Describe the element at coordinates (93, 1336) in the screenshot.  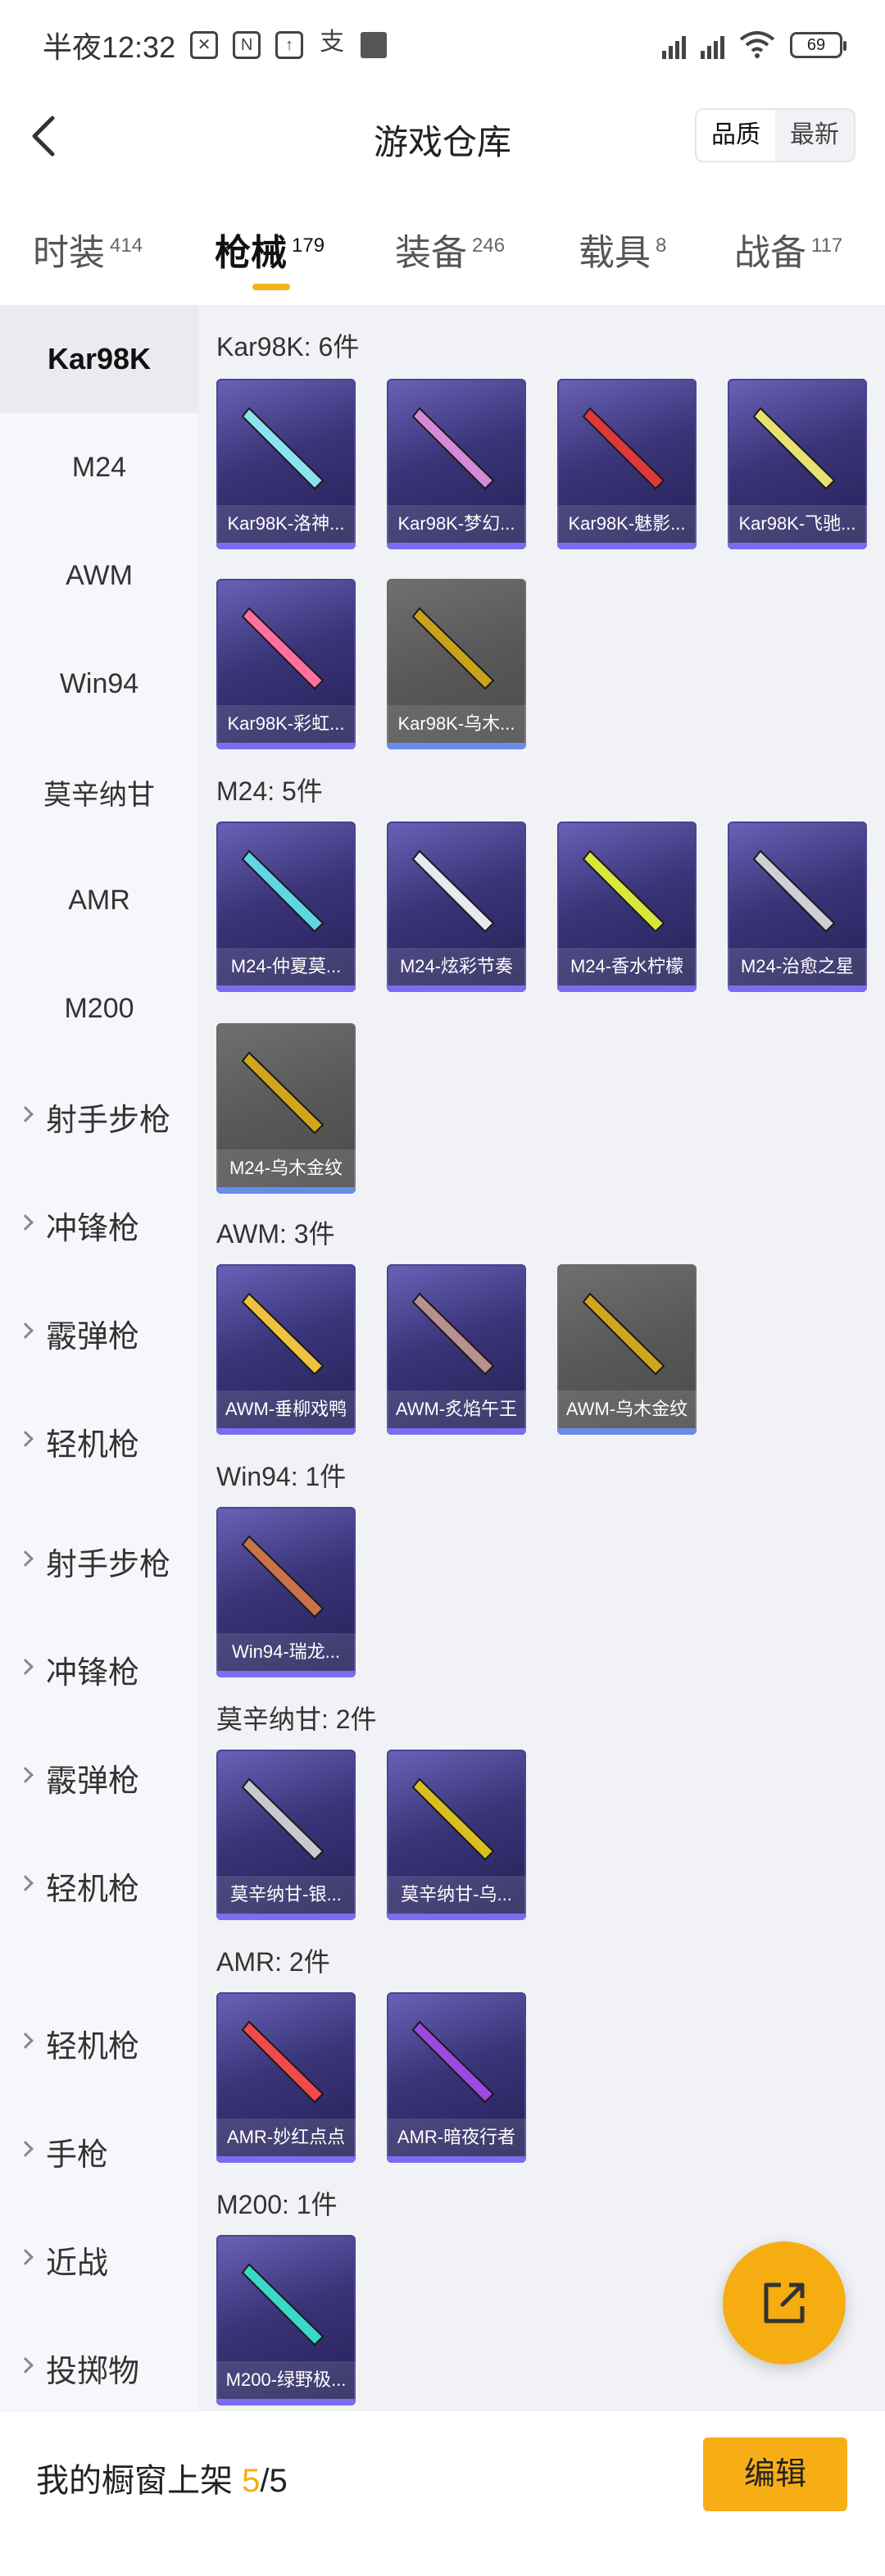
I see `sidebar-group-label: 霰弹枪` at that location.